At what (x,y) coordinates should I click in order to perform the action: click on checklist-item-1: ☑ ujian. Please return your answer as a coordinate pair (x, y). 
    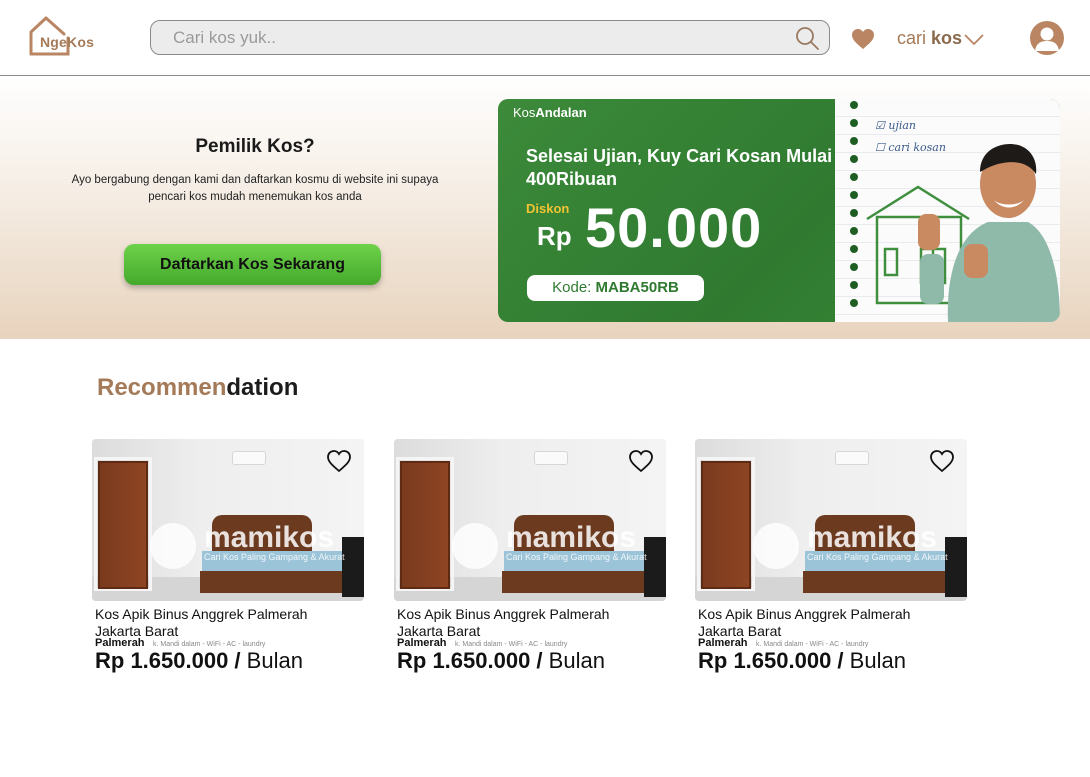
    Looking at the image, I should click on (896, 125).